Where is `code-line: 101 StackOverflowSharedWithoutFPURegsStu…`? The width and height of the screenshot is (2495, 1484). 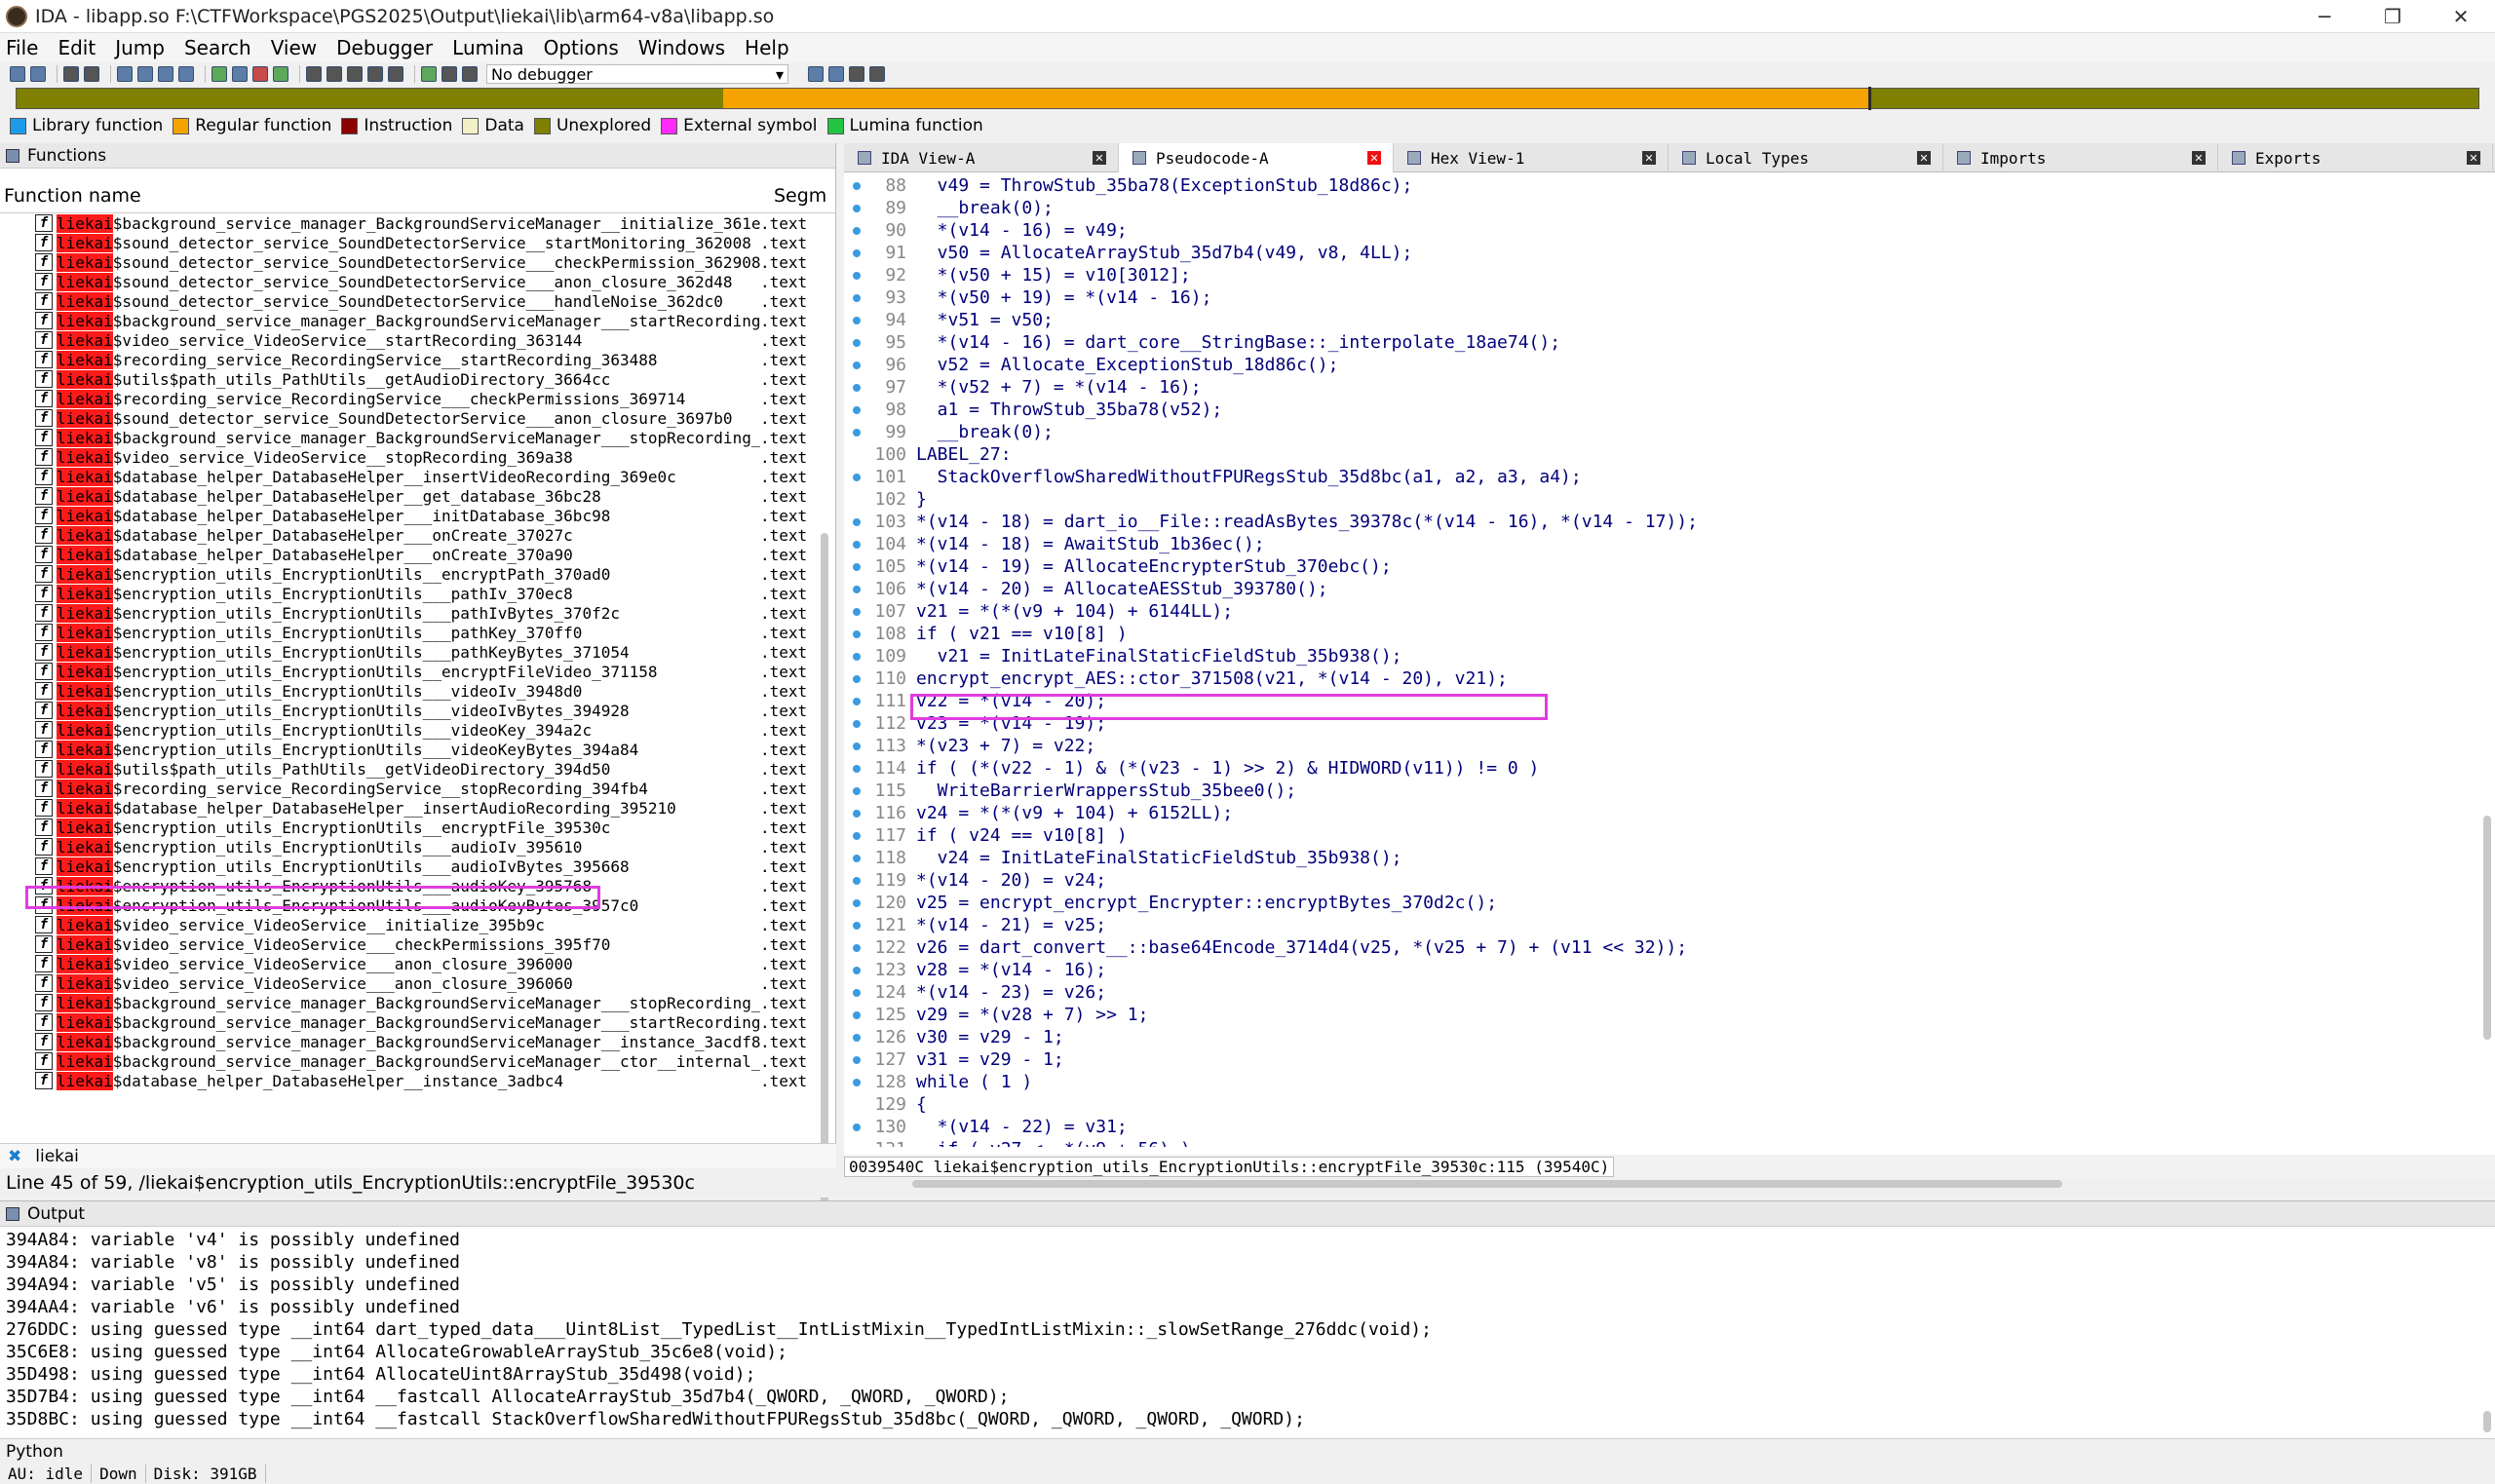
code-line: 101 StackOverflowSharedWithoutFPURegsStu… is located at coordinates (1669, 477).